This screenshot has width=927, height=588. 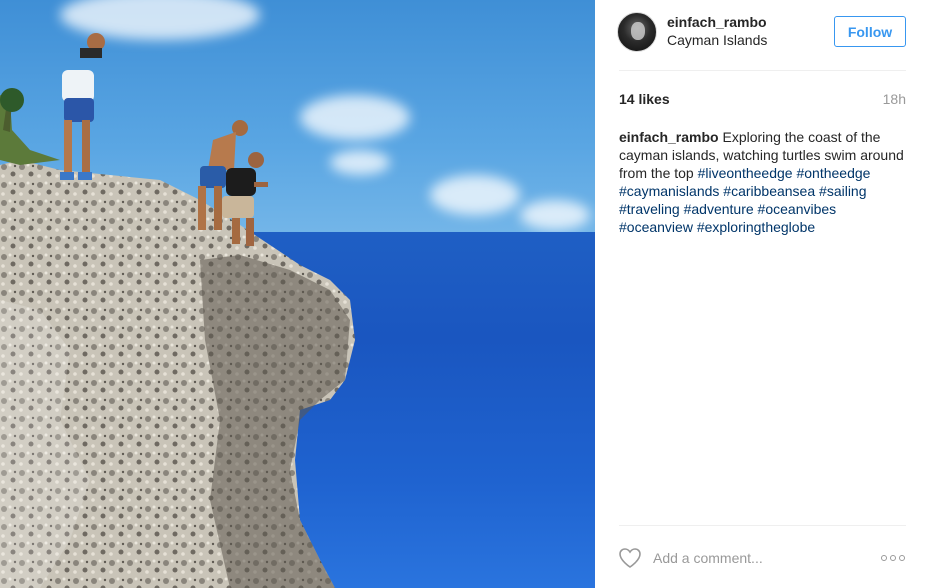 I want to click on hashtag-link: #adventure, so click(x=719, y=209).